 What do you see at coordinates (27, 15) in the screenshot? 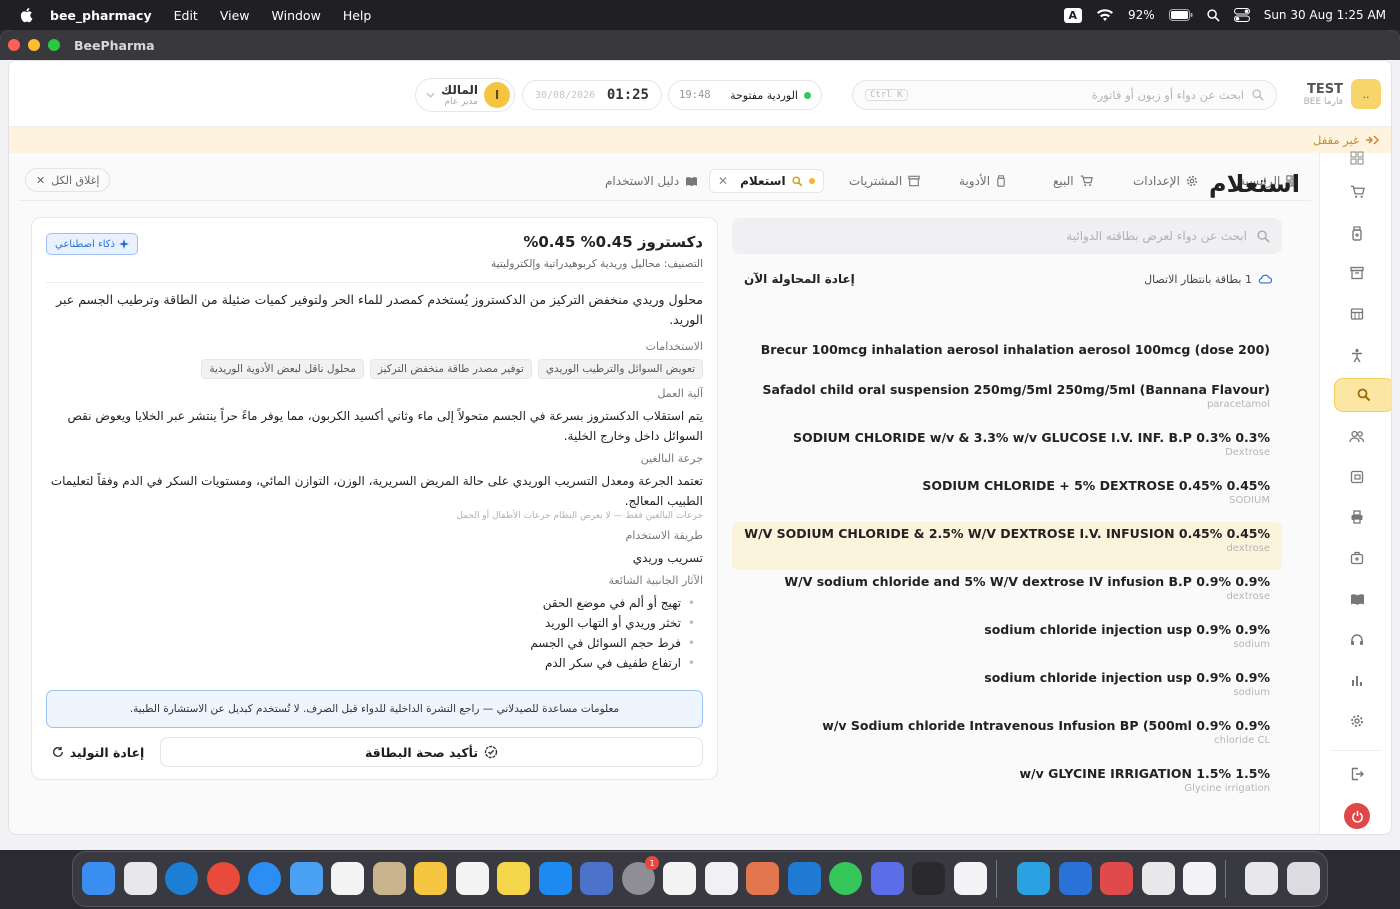
I see `apple-icon` at bounding box center [27, 15].